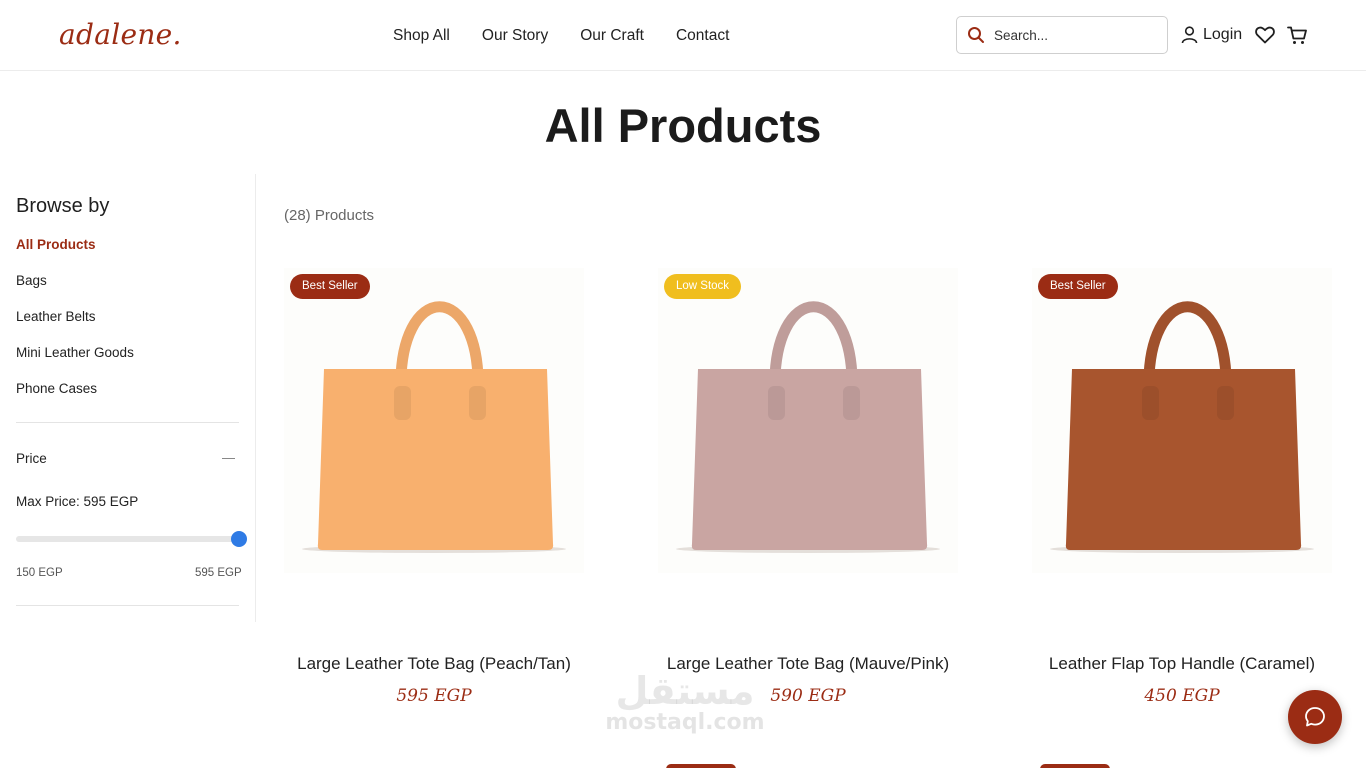 This screenshot has width=1366, height=768. I want to click on category-bags: Bags, so click(31, 280).